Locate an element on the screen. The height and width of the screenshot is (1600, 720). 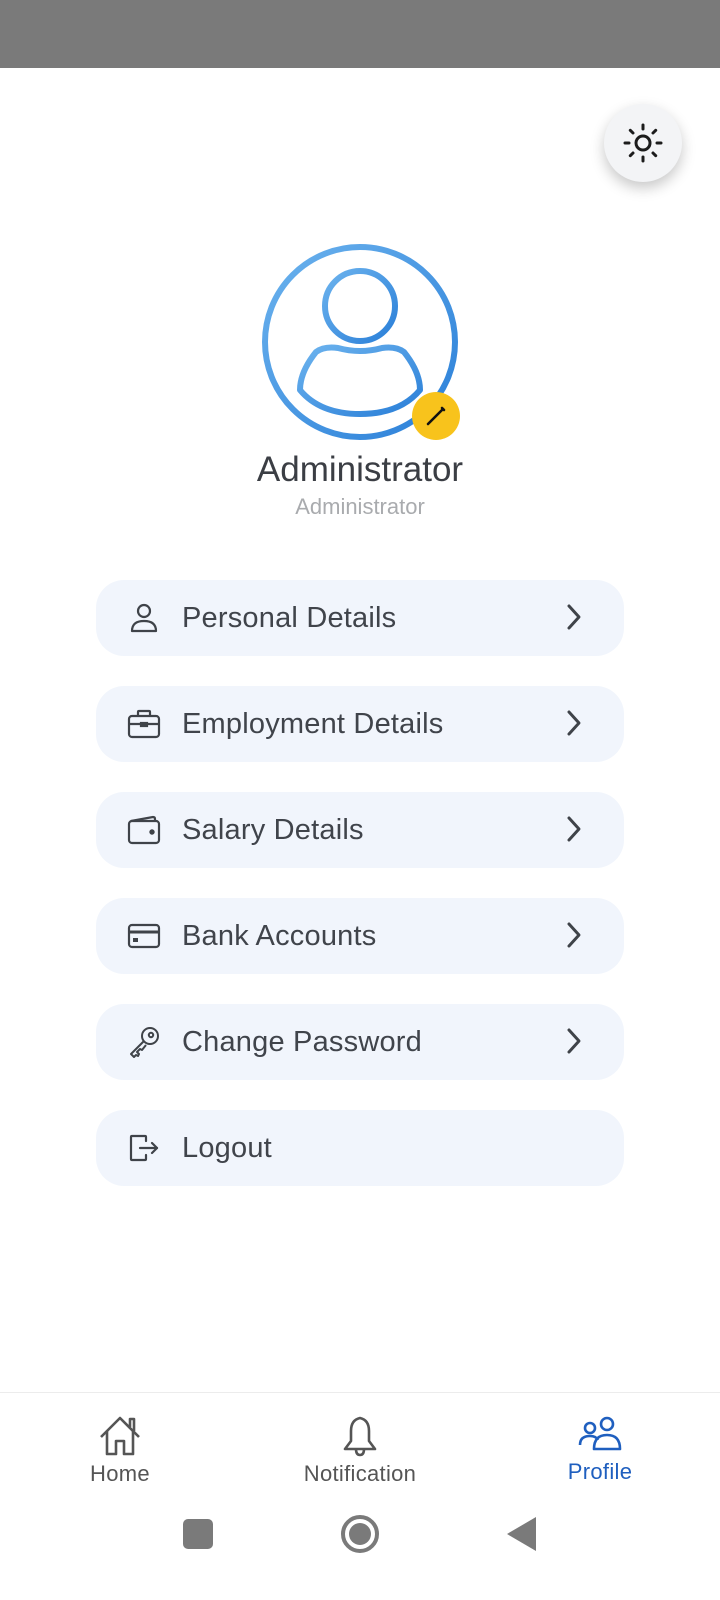
menu-item-change-password: Change Password is located at coordinates (360, 1042).